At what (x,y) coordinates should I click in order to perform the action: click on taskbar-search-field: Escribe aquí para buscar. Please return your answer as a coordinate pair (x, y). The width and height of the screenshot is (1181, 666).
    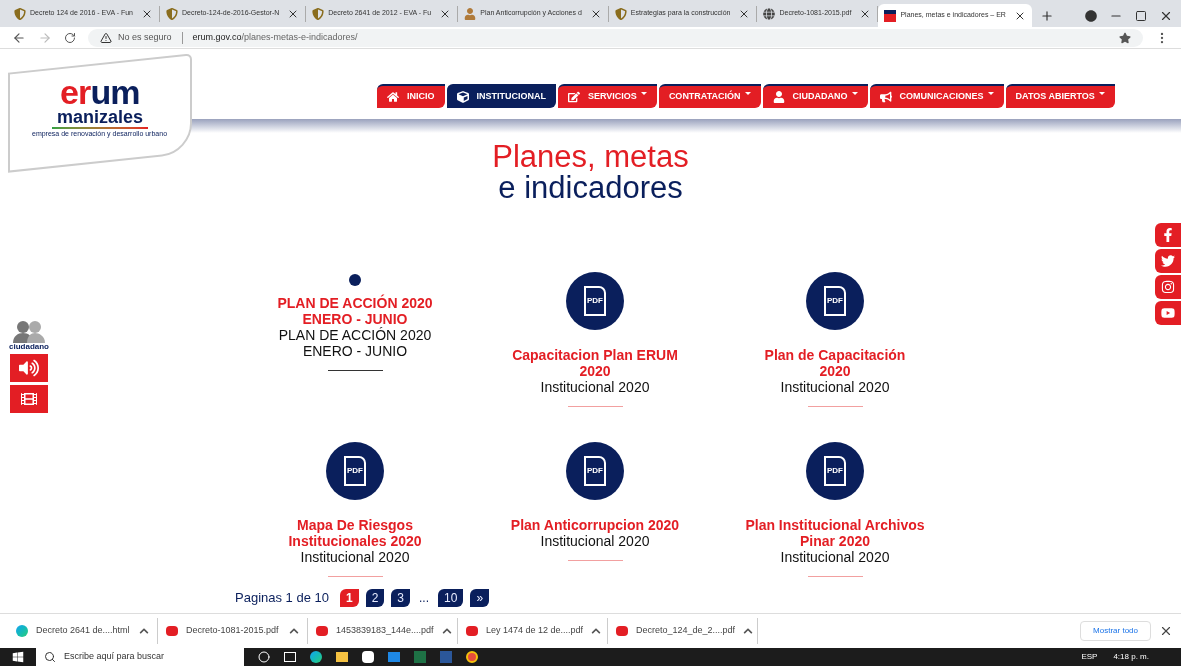
    Looking at the image, I should click on (140, 657).